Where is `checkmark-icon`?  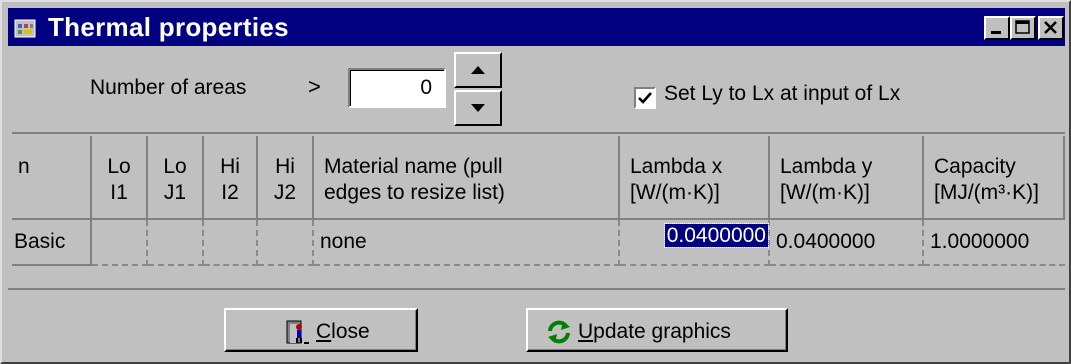 checkmark-icon is located at coordinates (645, 98).